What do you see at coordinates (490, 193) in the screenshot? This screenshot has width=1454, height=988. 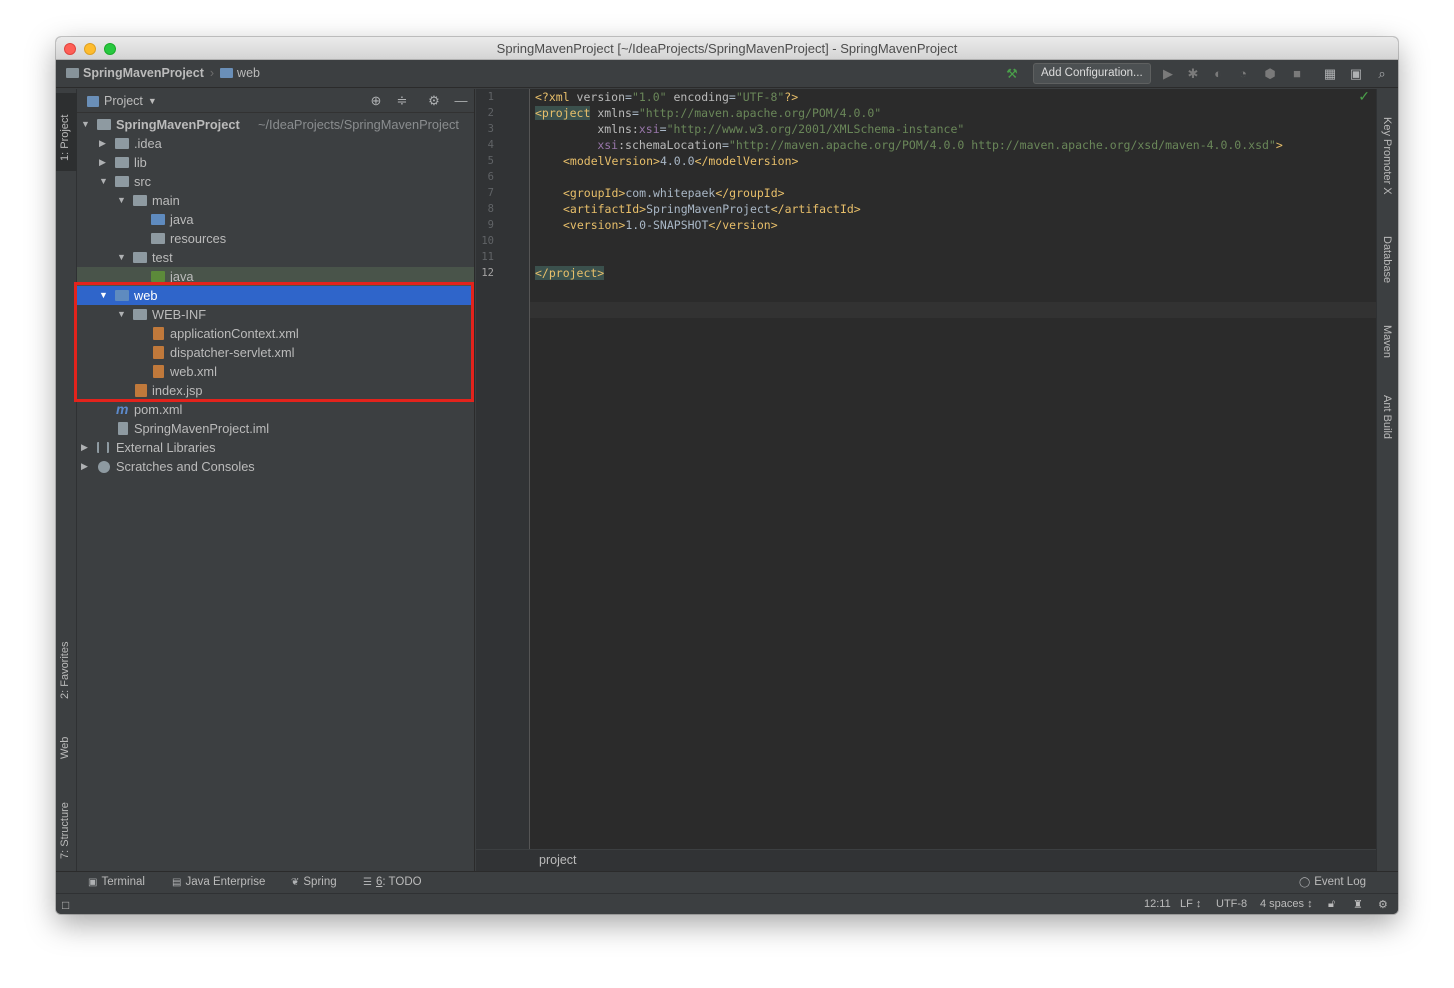 I see `line-number: 7` at bounding box center [490, 193].